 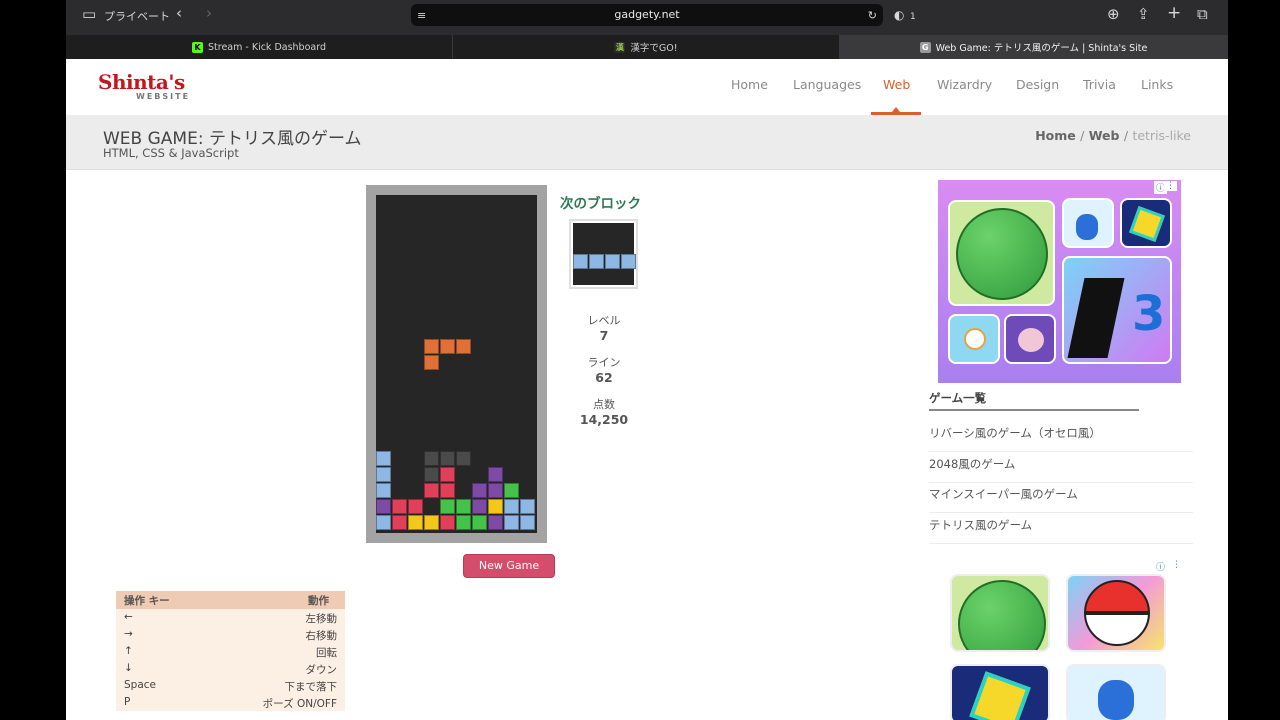 I want to click on tab-overview-icon: ⧉, so click(x=1202, y=14).